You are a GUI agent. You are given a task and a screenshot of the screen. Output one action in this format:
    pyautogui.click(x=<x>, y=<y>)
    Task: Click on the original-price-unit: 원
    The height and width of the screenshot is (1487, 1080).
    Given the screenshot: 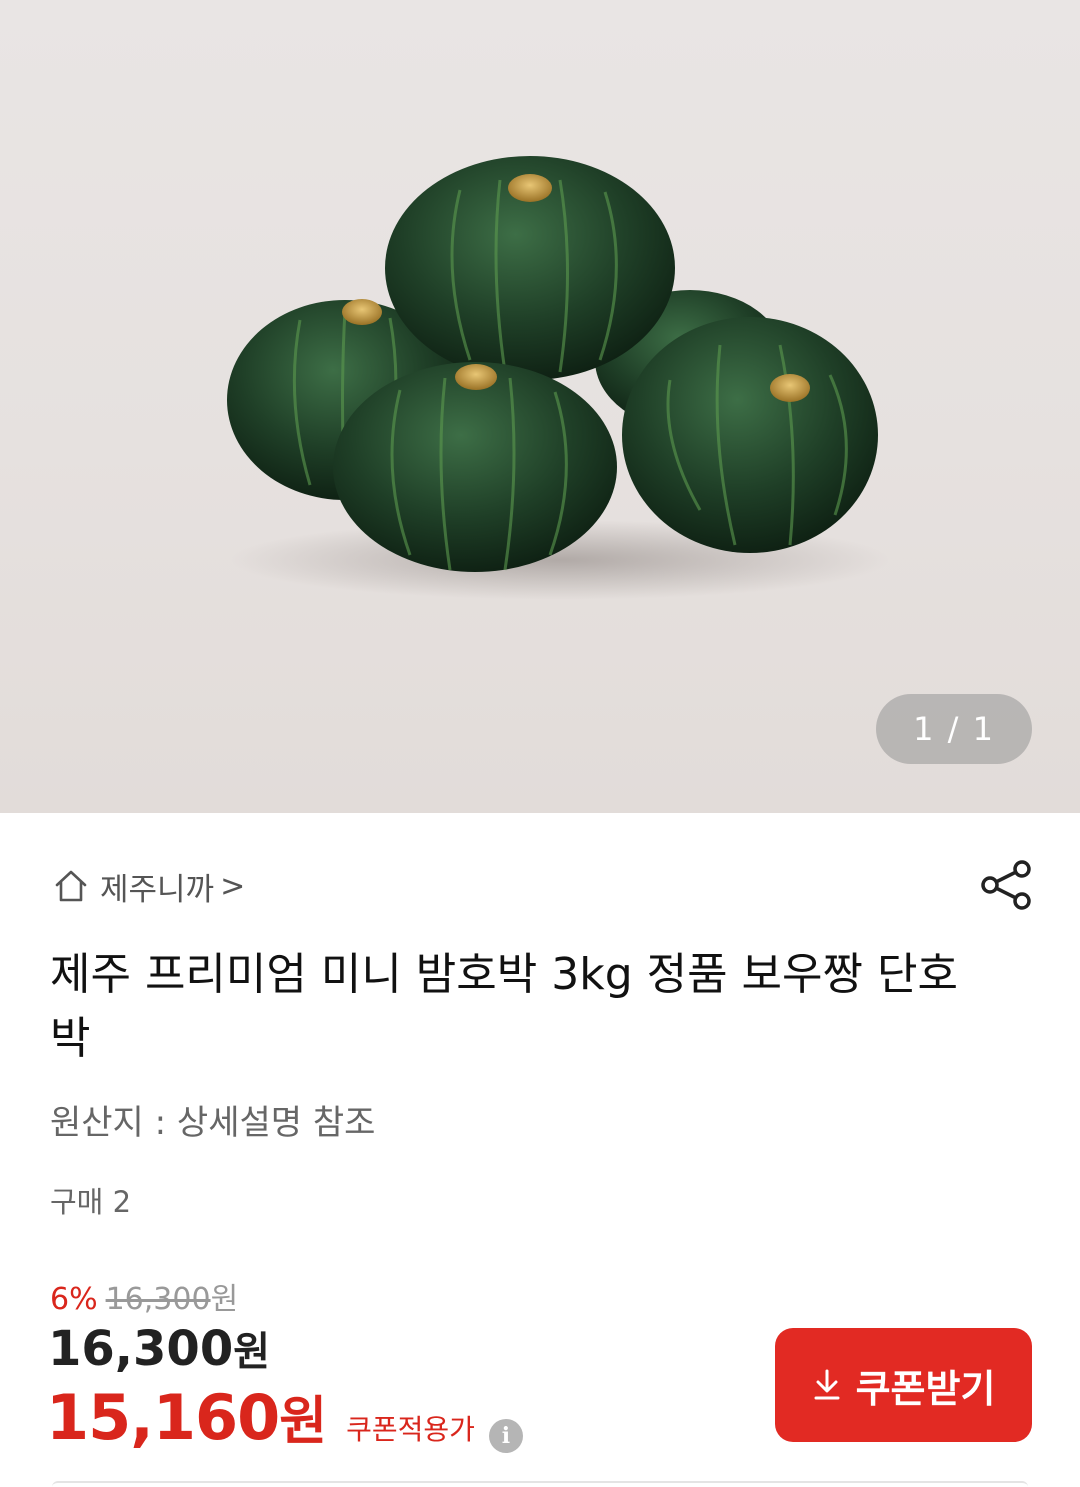 What is the action you would take?
    pyautogui.click(x=224, y=1299)
    